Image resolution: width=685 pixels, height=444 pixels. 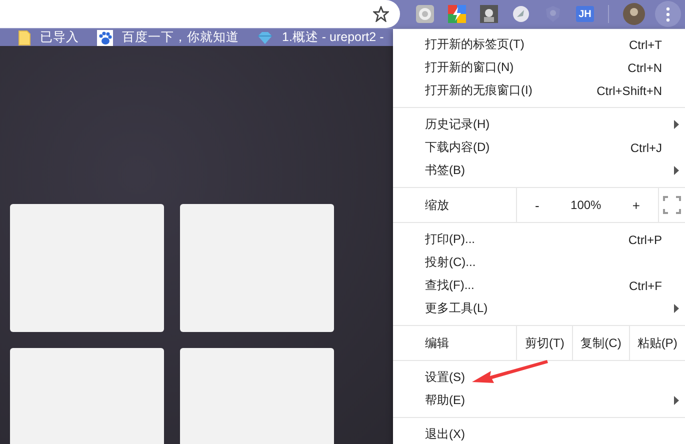 I want to click on bookmark: 已导入, so click(x=48, y=37).